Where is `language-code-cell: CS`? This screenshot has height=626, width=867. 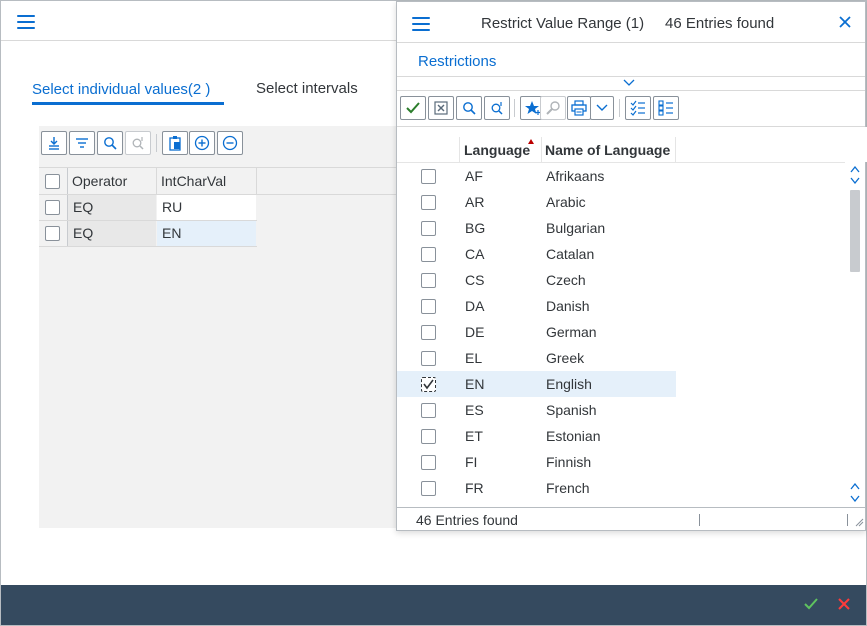
language-code-cell: CS is located at coordinates (474, 280).